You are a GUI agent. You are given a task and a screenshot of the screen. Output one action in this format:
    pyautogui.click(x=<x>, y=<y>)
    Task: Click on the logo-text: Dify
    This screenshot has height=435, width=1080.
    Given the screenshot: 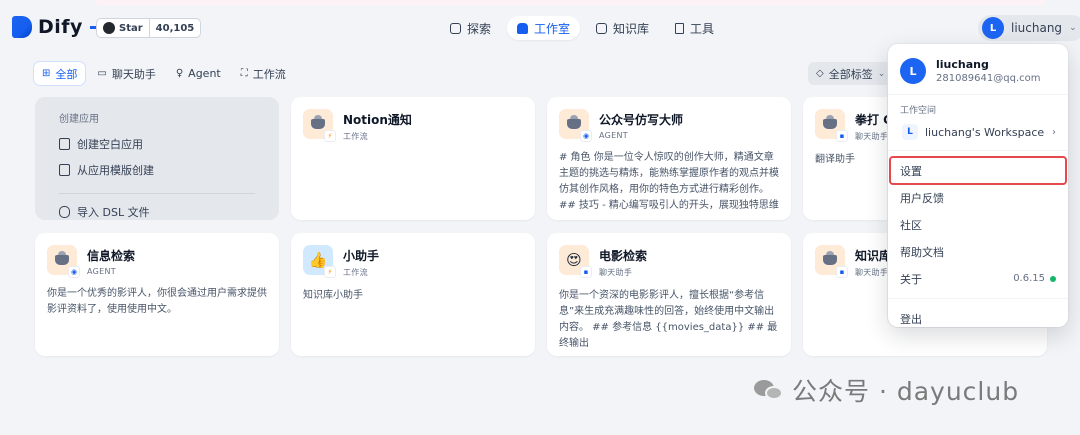 What is the action you would take?
    pyautogui.click(x=60, y=27)
    